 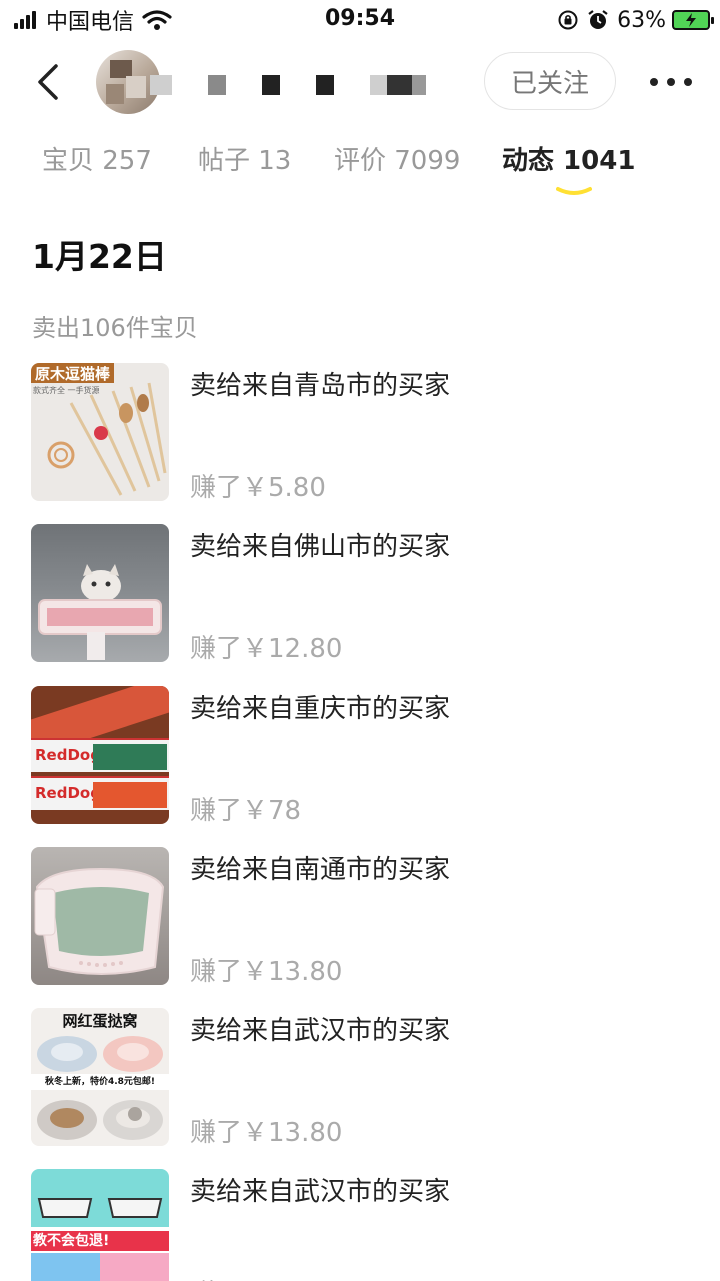 I want to click on item-earnings: 赚了￥78, so click(x=246, y=811).